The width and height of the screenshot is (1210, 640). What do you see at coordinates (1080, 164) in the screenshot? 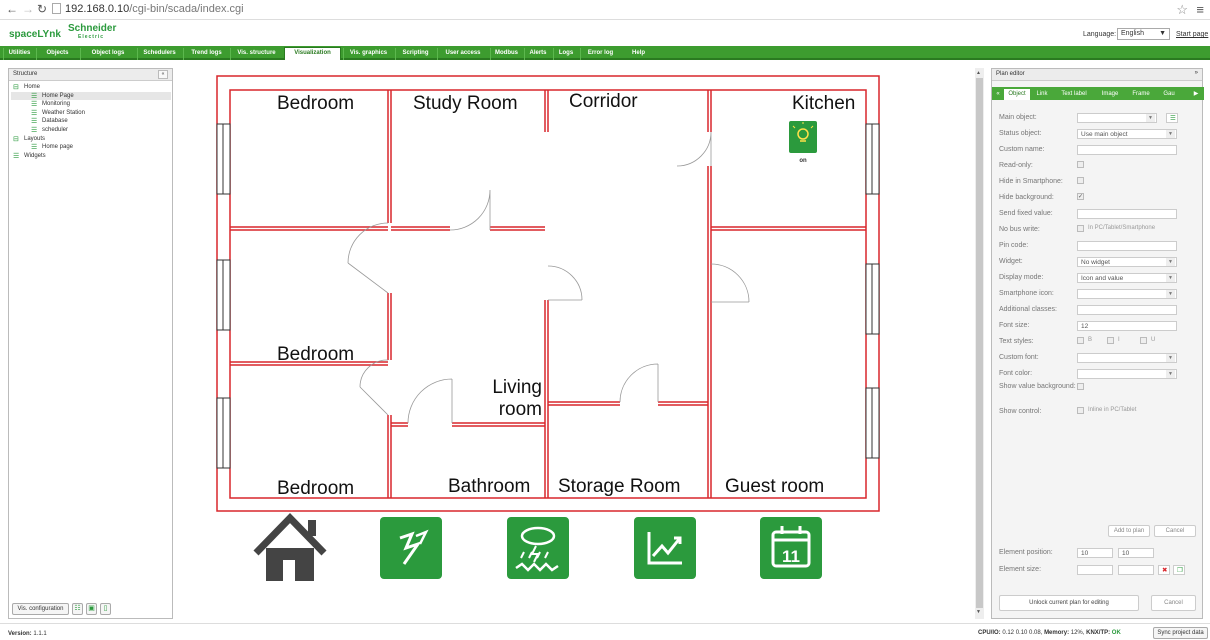
I see `read-only-checkbox` at bounding box center [1080, 164].